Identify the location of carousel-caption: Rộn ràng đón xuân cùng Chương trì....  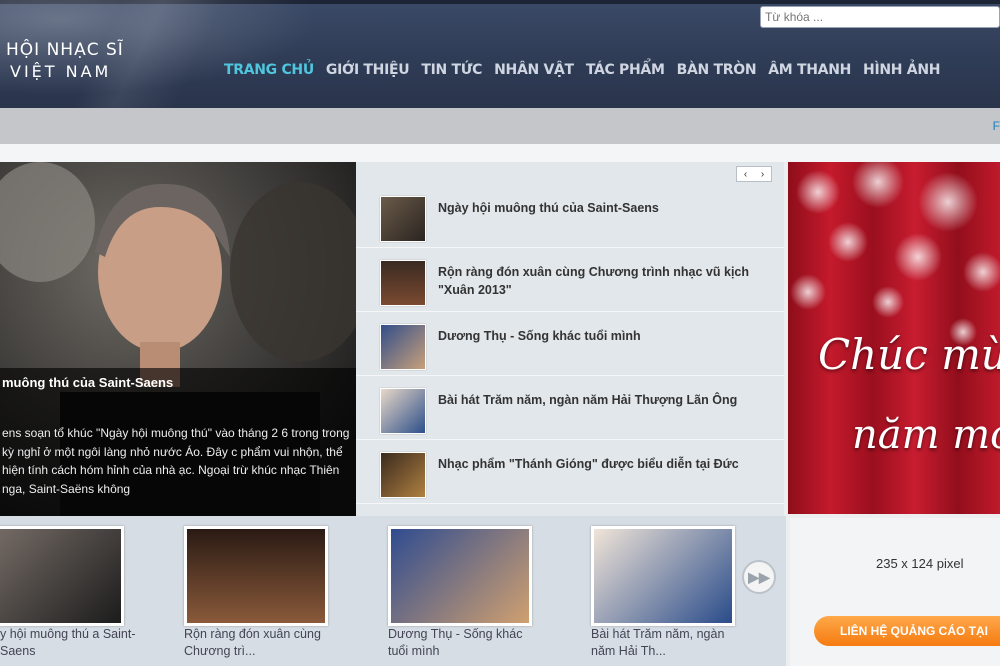
(259, 643).